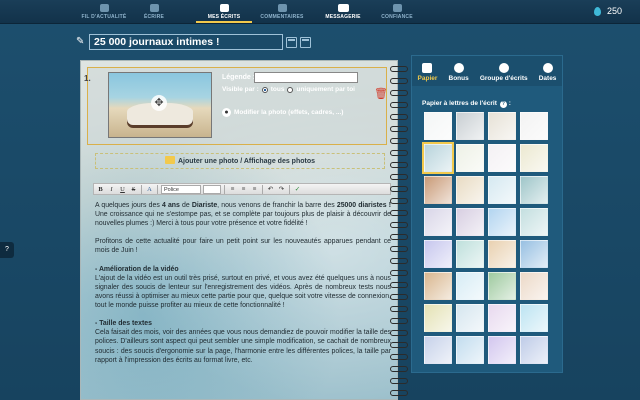  I want to click on tab-dates: Dates, so click(547, 72).